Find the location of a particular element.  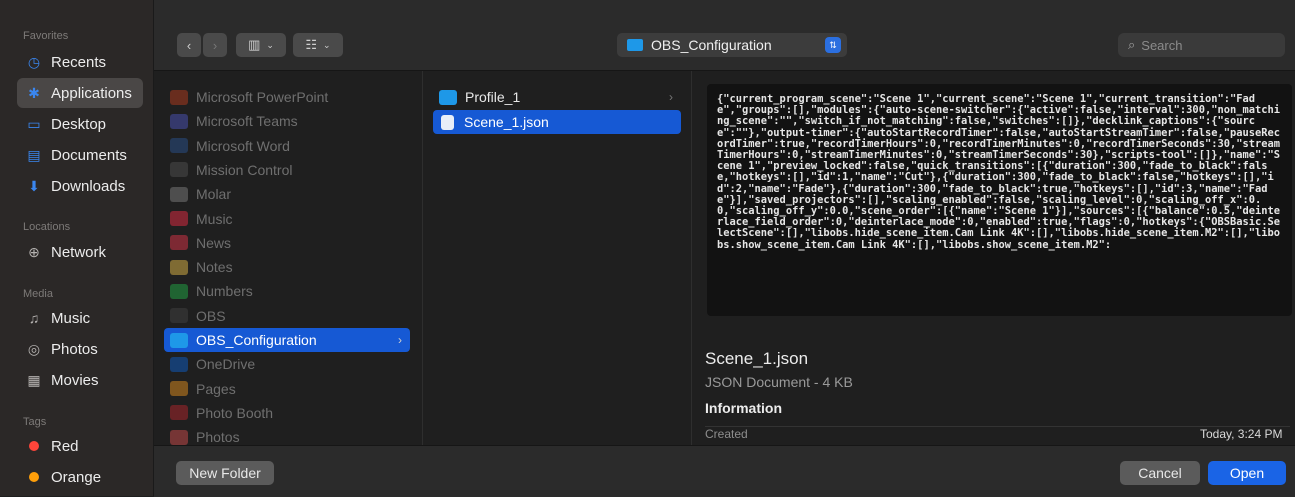

path-popup: OBS_Configuration ⇅ is located at coordinates (732, 45).